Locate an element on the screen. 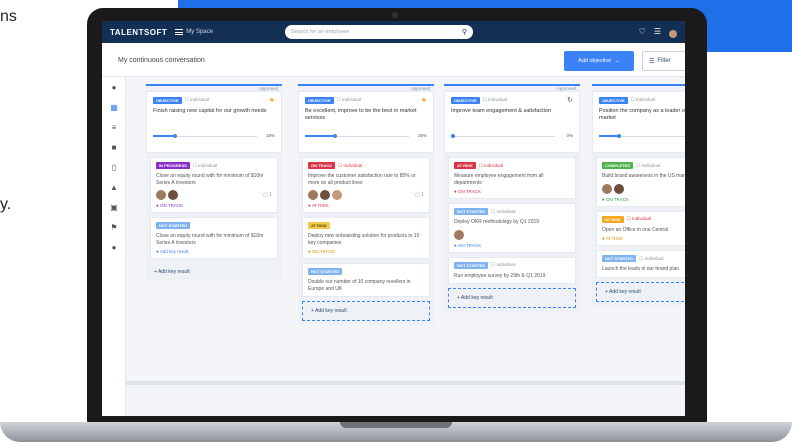  home-icon: ● is located at coordinates (114, 87).